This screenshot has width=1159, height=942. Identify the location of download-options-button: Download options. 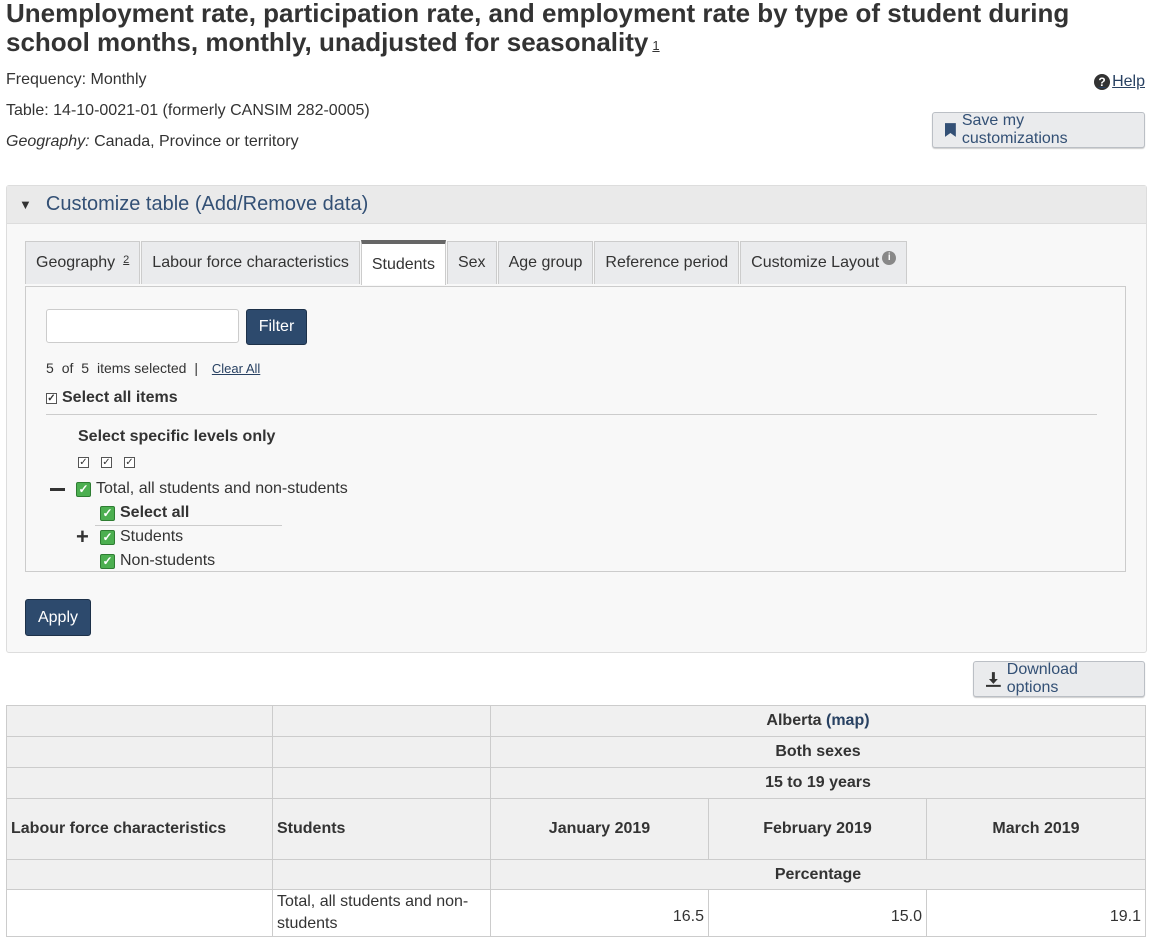
(1059, 679).